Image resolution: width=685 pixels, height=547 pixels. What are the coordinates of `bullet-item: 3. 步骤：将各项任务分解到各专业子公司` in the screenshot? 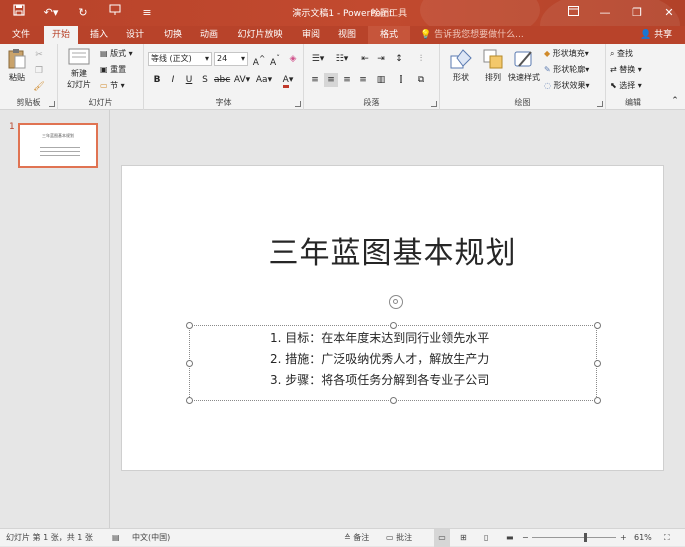 It's located at (379, 379).